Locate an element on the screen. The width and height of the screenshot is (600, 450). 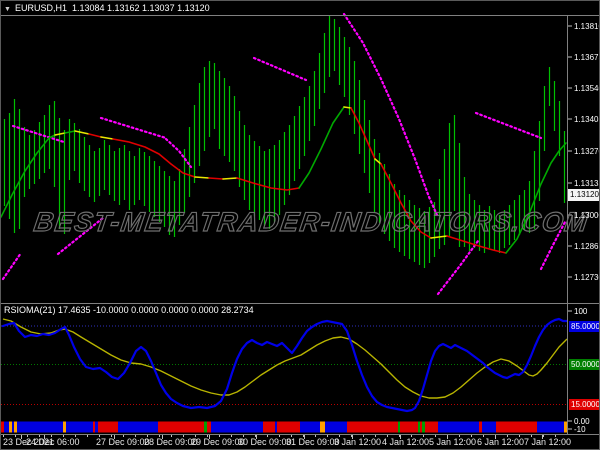
price-tick-label: 1.12865 is located at coordinates (586, 246).